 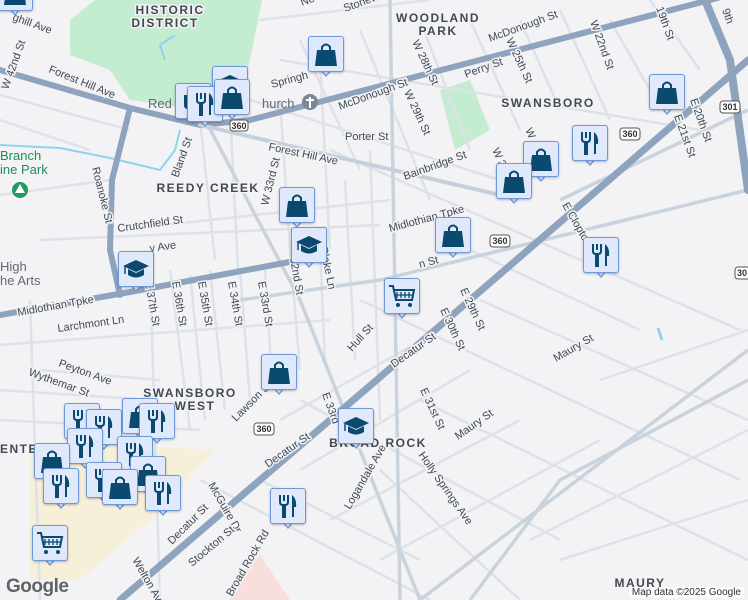 I want to click on street-label: Crutchfield St, so click(x=150, y=224).